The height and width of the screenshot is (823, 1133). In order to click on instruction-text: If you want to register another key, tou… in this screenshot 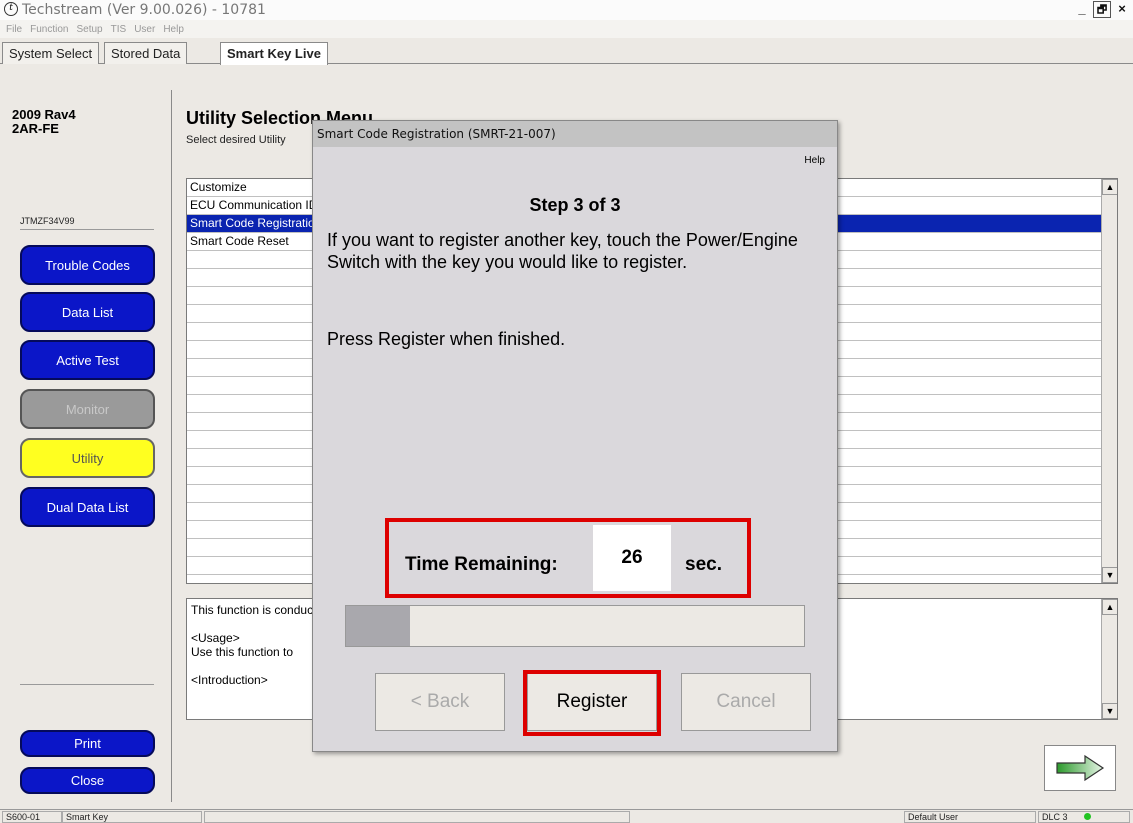, I will do `click(562, 251)`.